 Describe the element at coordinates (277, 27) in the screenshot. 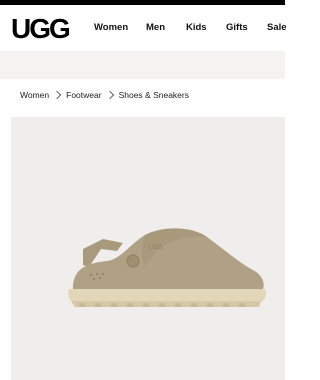

I see `nav-item-sale: Sale` at that location.